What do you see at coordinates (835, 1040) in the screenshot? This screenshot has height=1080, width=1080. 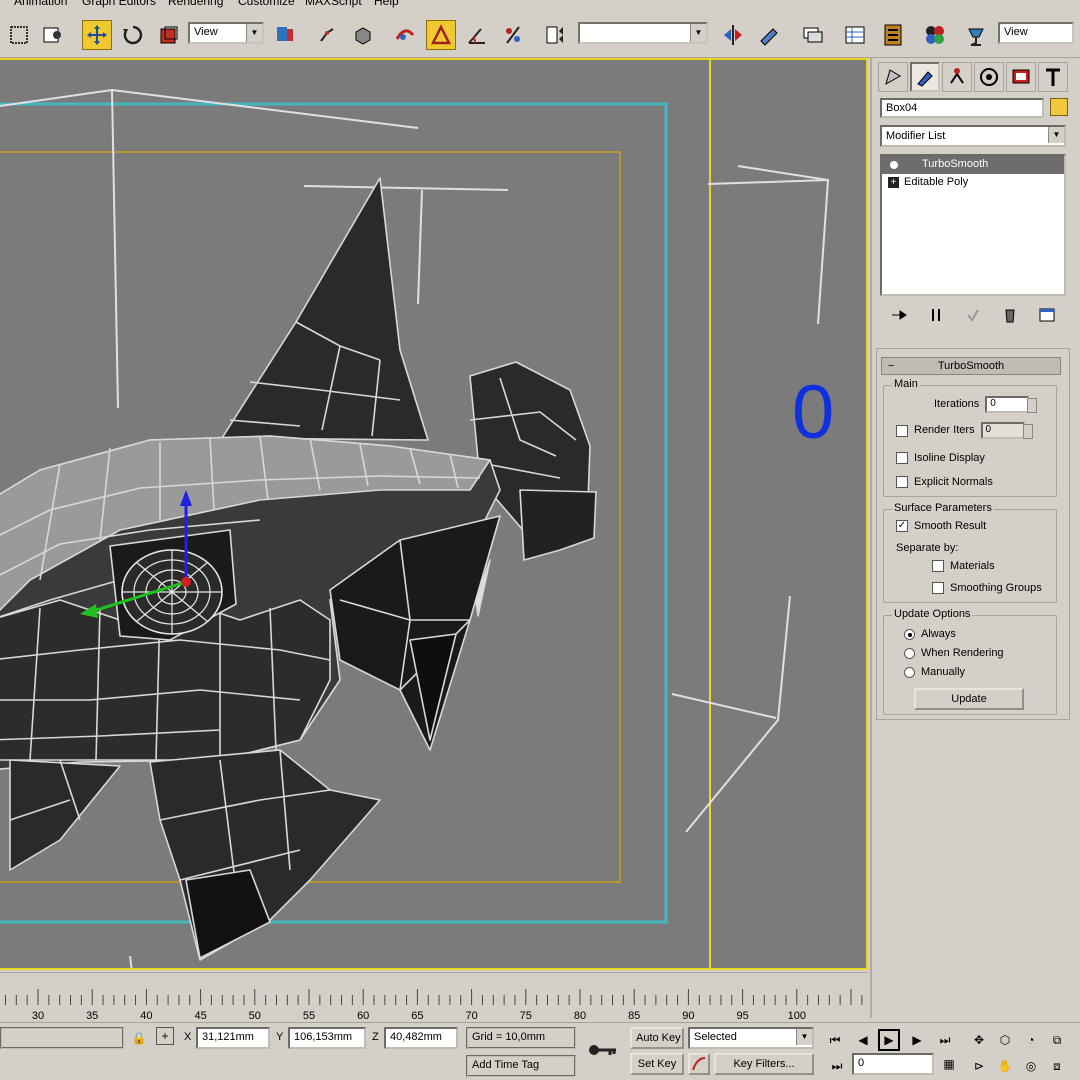 I see `go-to-start-icon: ⏮` at bounding box center [835, 1040].